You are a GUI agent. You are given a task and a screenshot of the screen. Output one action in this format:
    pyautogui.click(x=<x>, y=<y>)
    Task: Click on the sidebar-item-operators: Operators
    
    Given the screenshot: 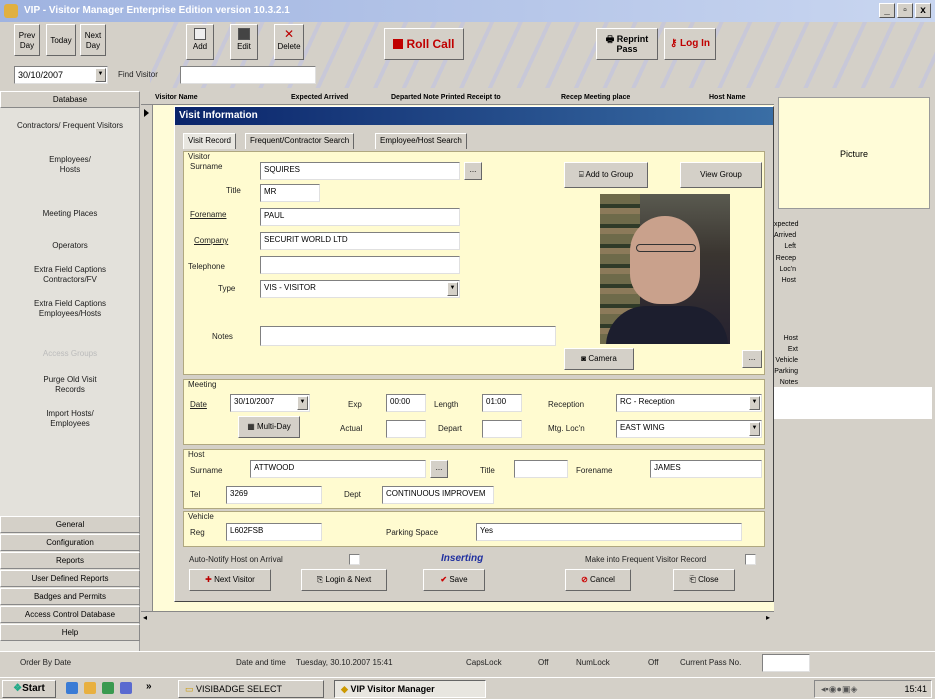 What is the action you would take?
    pyautogui.click(x=70, y=246)
    